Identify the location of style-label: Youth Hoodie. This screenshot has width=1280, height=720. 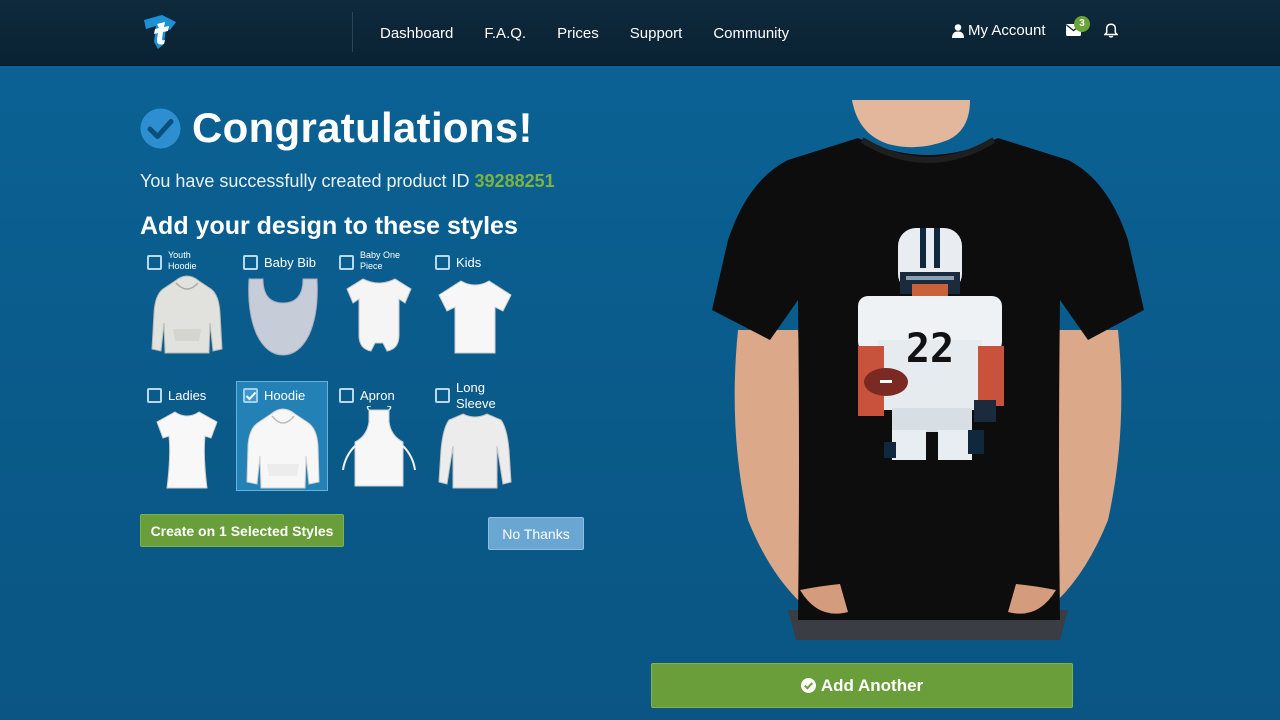
(182, 260).